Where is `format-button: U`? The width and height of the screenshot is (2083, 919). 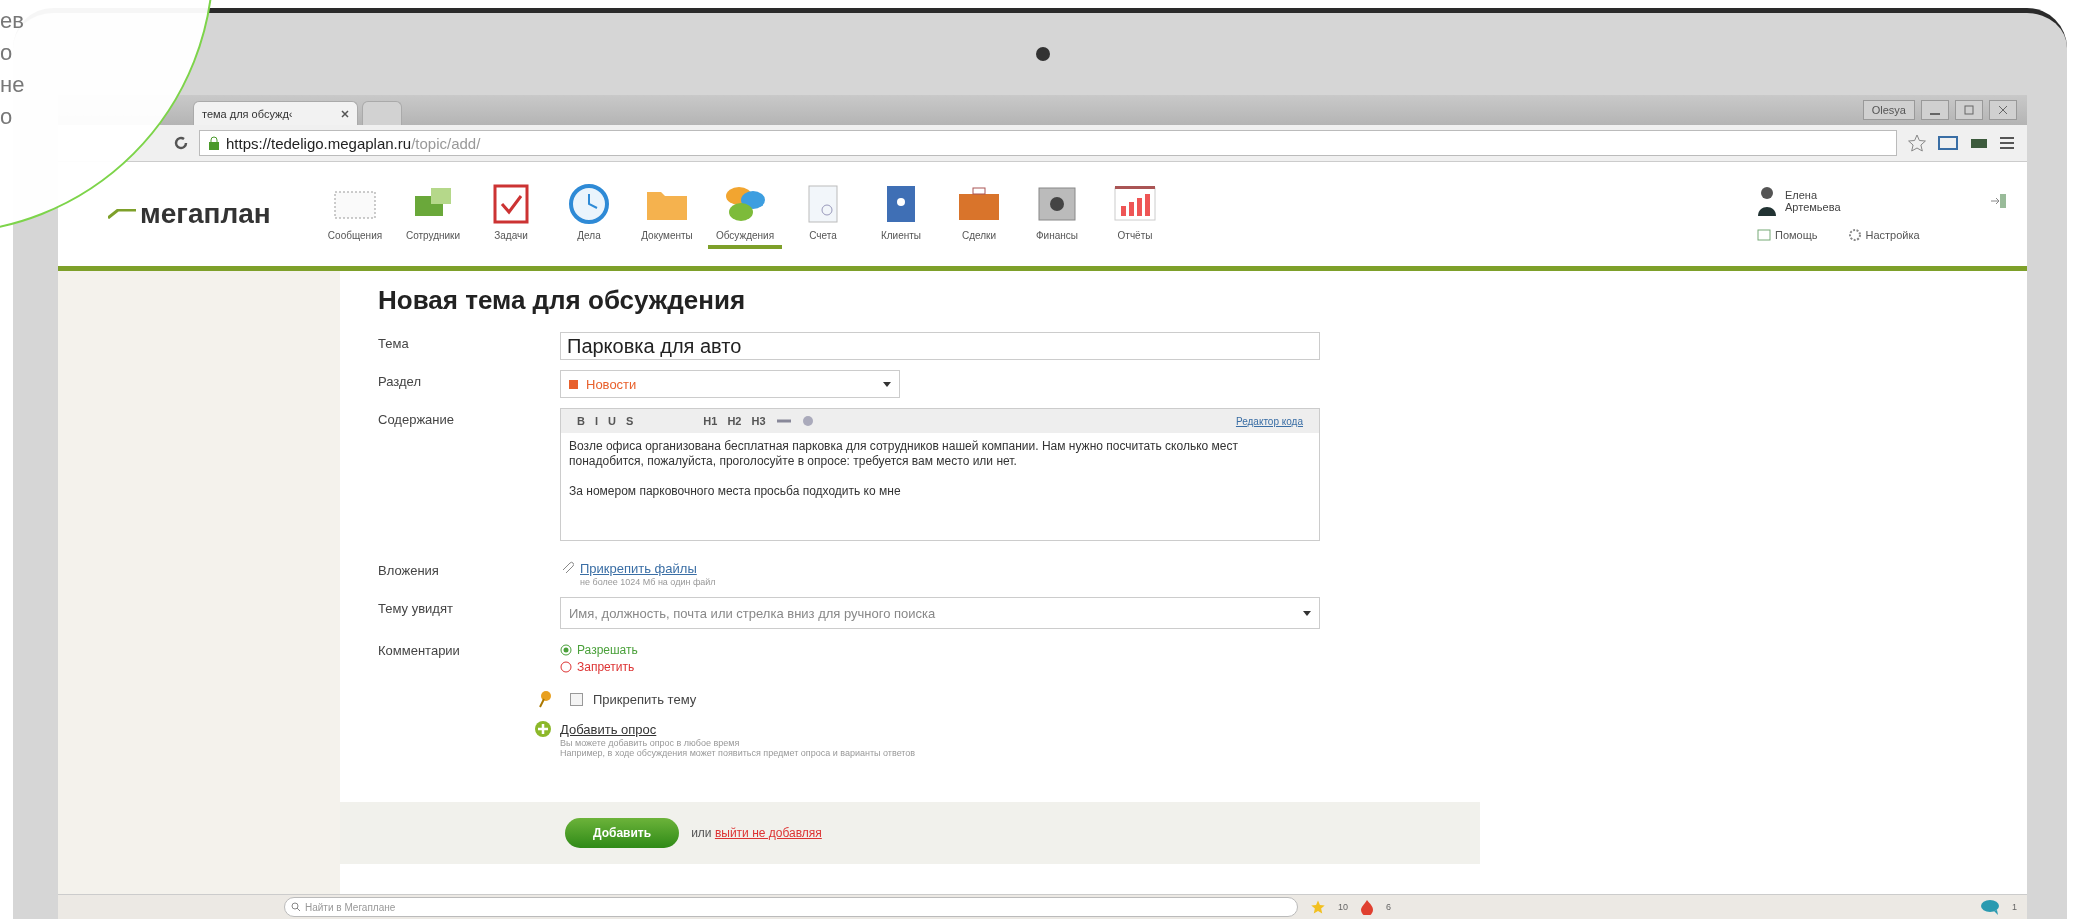
format-button: U is located at coordinates (612, 421).